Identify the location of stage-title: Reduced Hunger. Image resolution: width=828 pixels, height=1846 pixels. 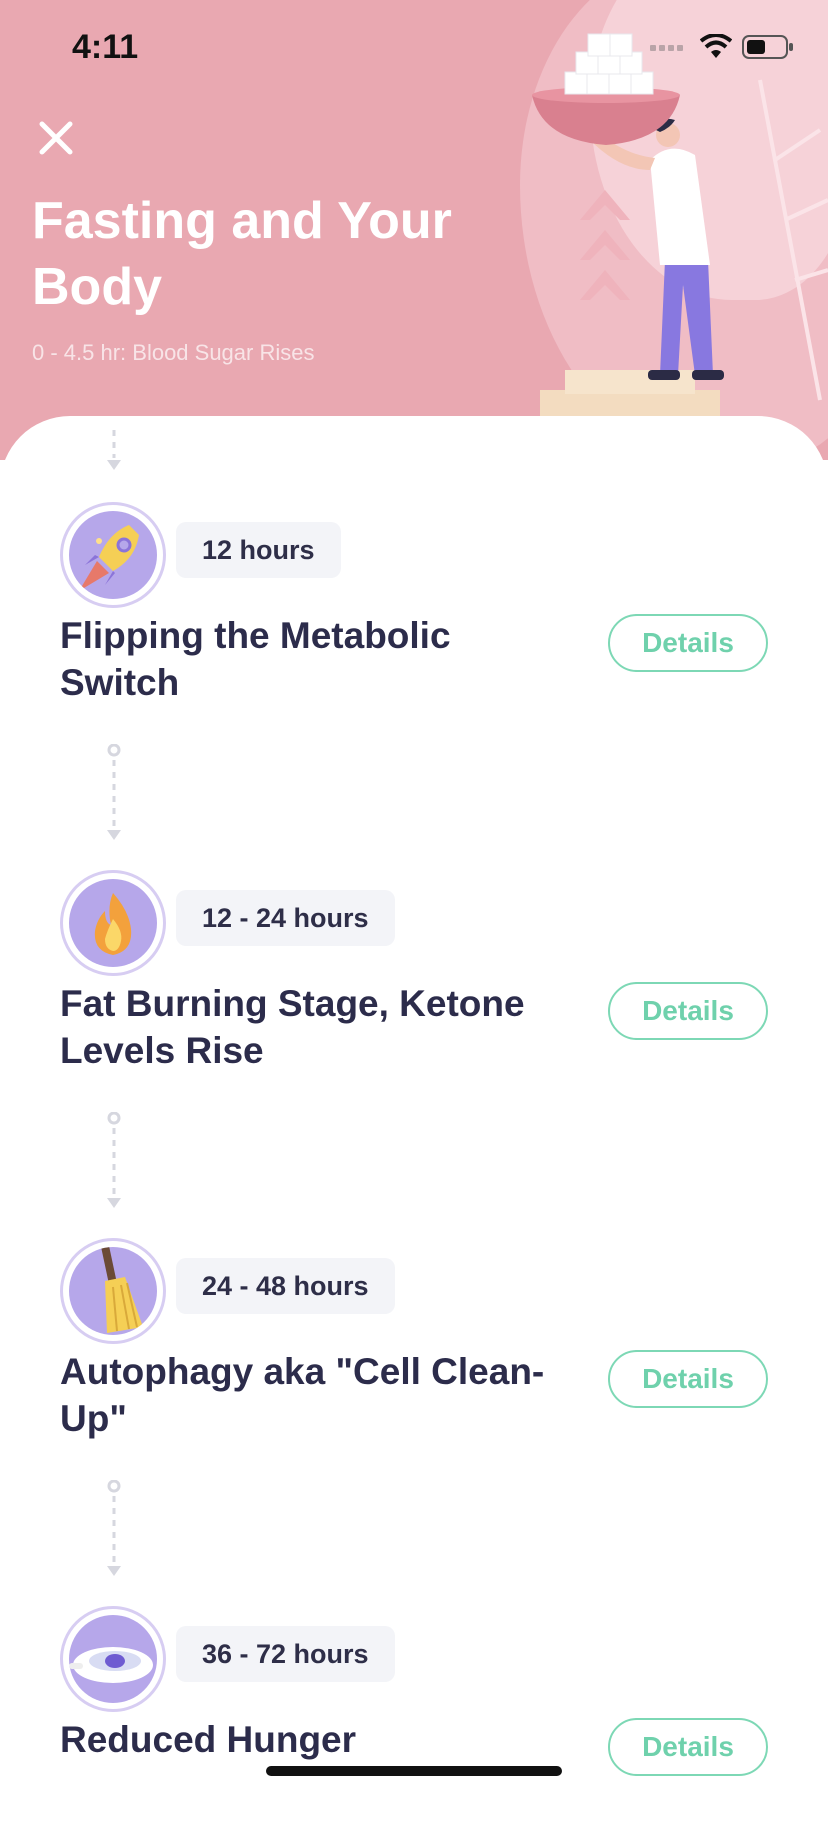
(208, 1739).